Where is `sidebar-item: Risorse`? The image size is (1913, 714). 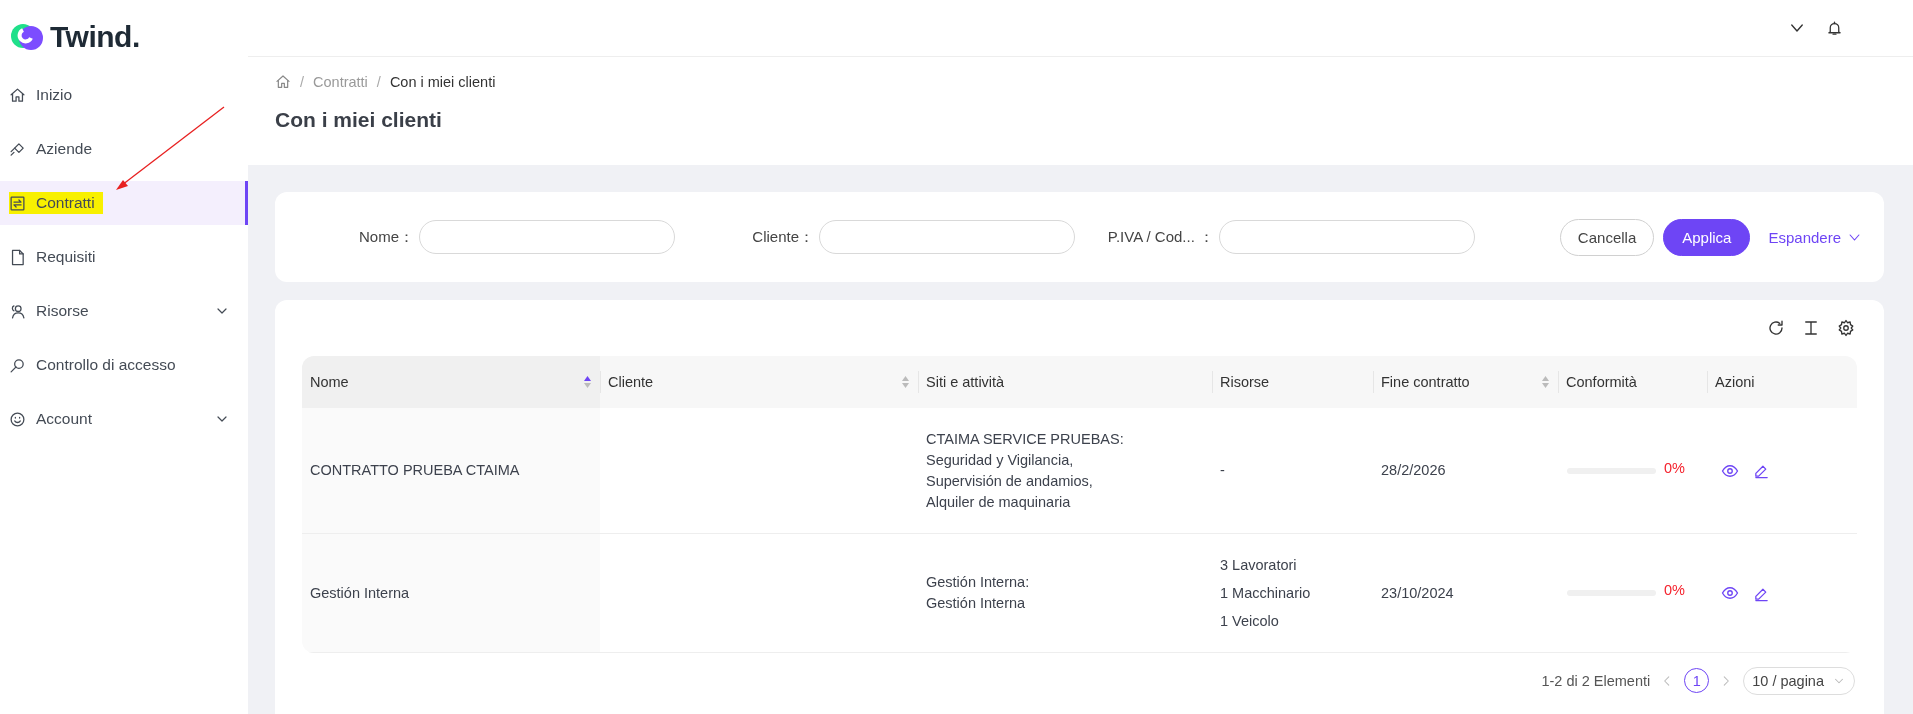
sidebar-item: Risorse is located at coordinates (124, 311).